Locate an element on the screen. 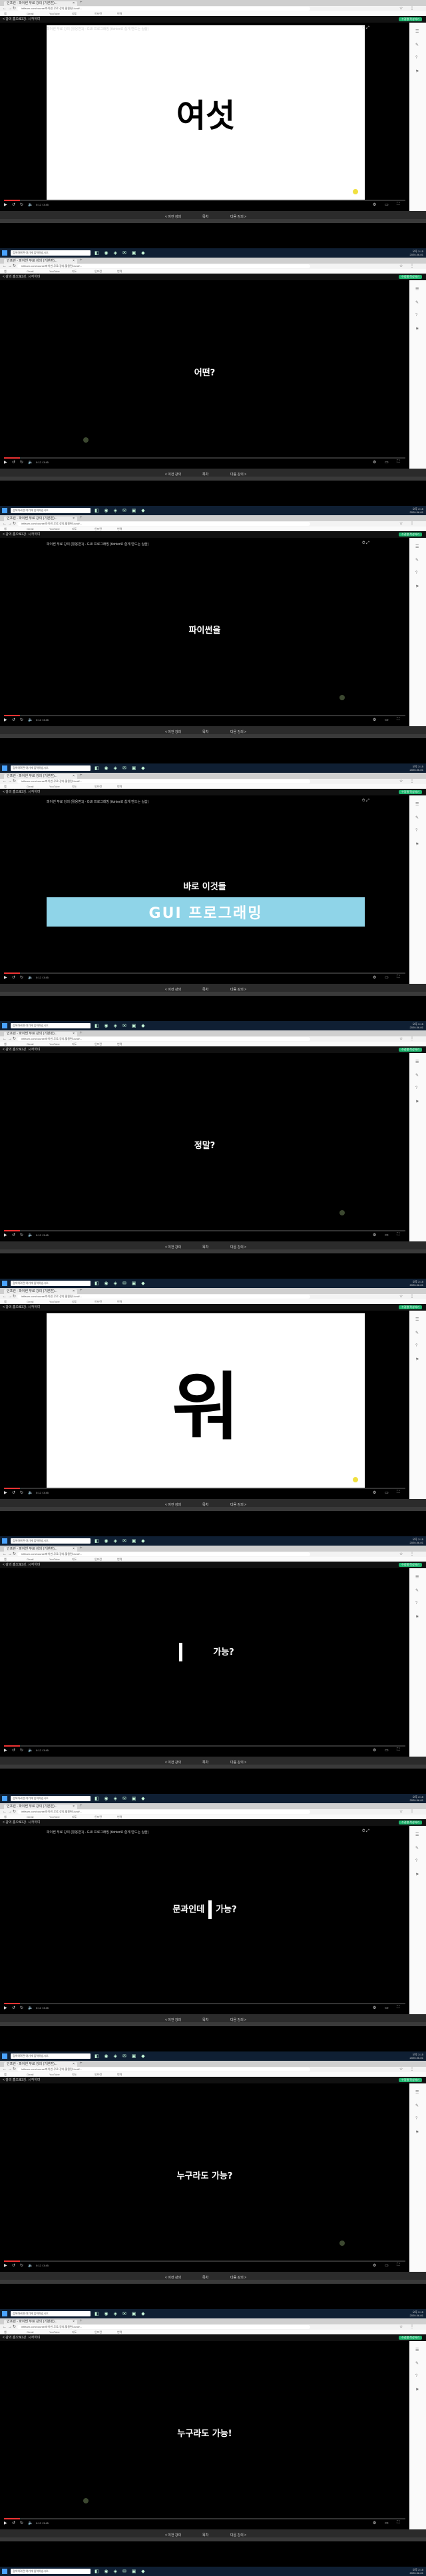 This screenshot has height=2576, width=426. video-player: 어떤? ▶ ↺ ↻ 🔈 0:12 / 3:45 ⚙ ▭ ⛶ is located at coordinates (204, 374).